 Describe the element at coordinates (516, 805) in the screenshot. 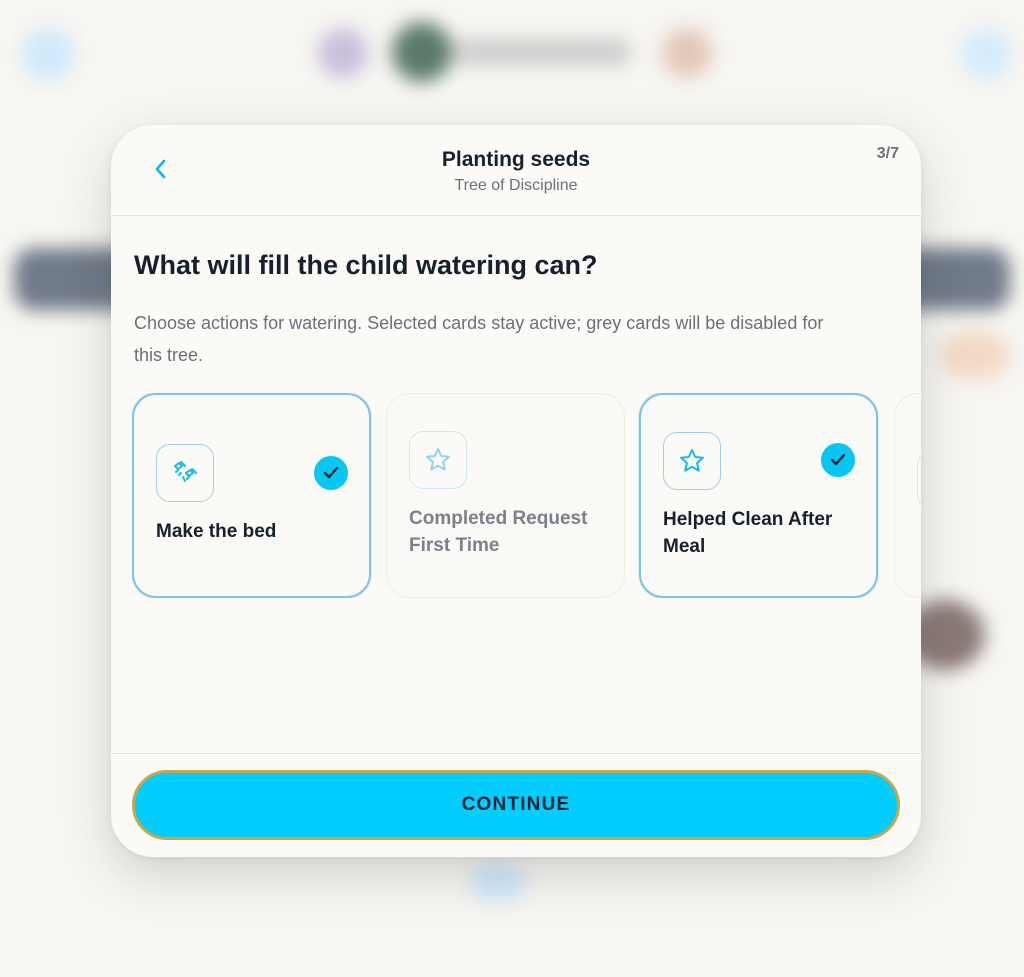

I see `continue-button: CONTINUE` at that location.